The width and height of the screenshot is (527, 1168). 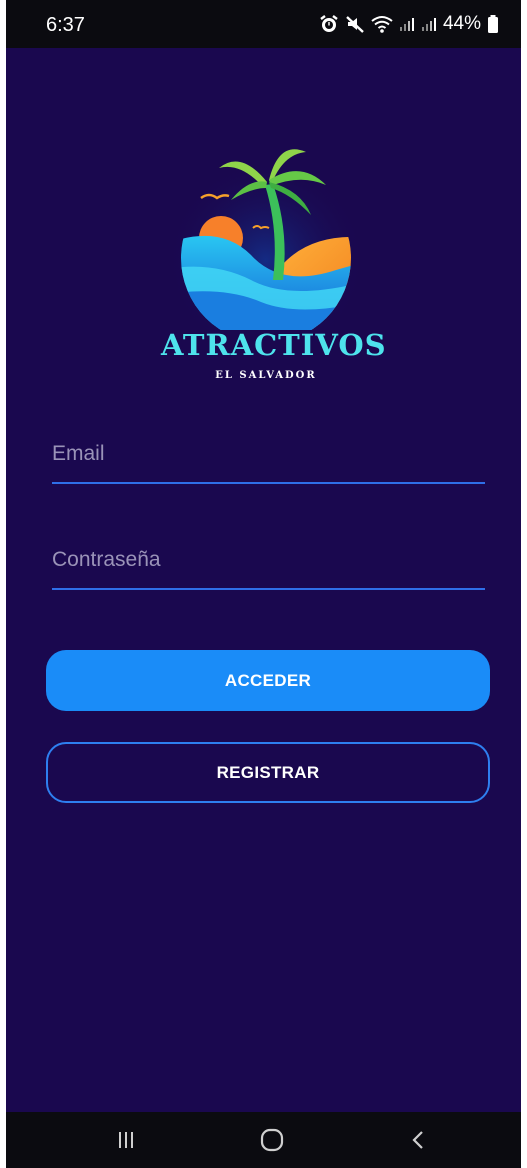 I want to click on mute-icon, so click(x=355, y=24).